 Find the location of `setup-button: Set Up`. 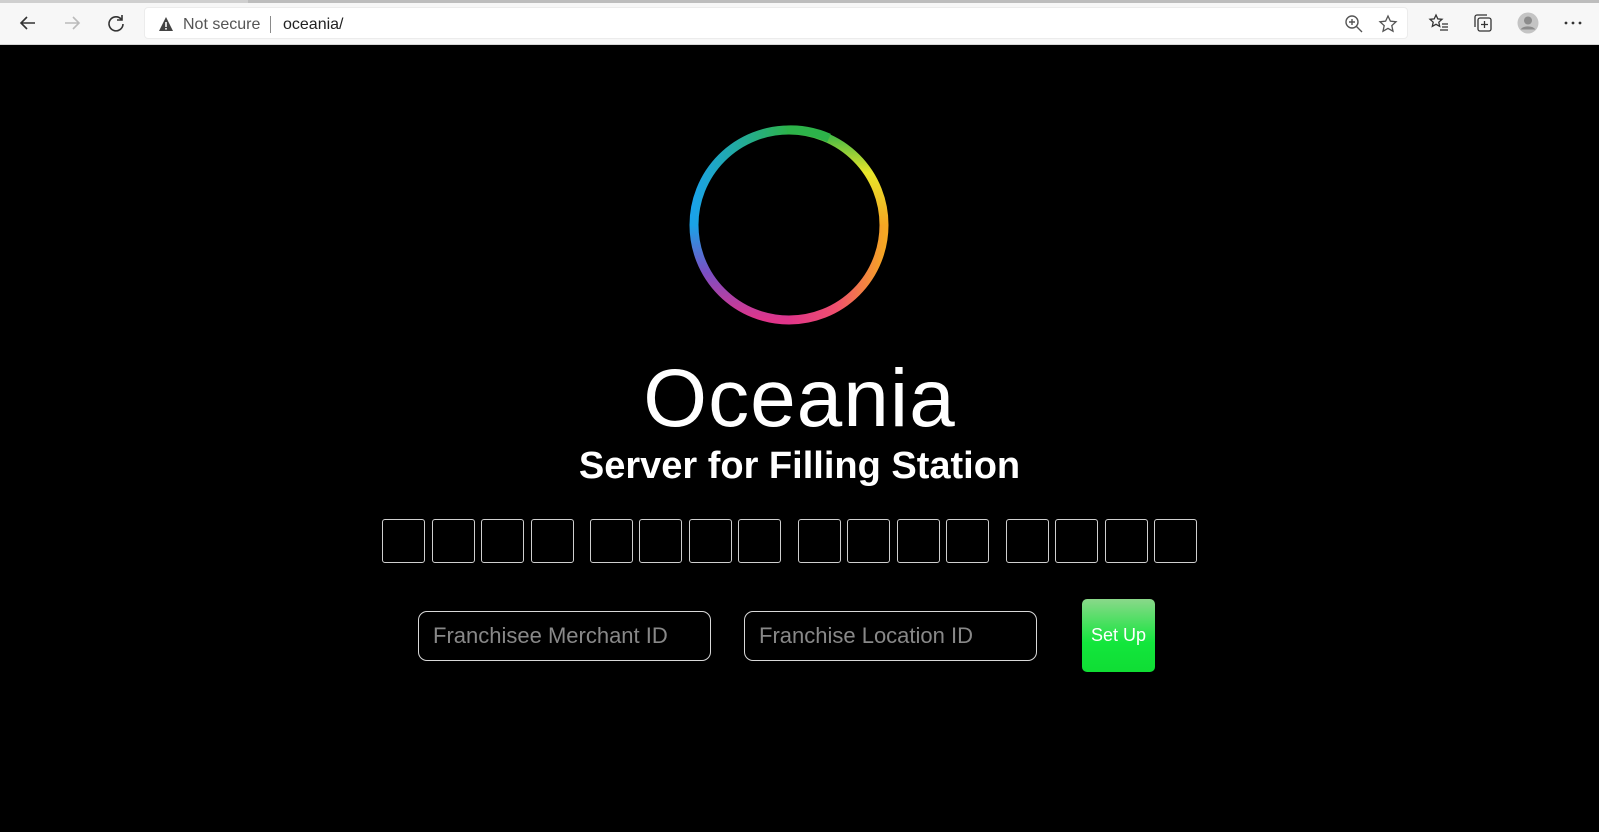

setup-button: Set Up is located at coordinates (1118, 635).